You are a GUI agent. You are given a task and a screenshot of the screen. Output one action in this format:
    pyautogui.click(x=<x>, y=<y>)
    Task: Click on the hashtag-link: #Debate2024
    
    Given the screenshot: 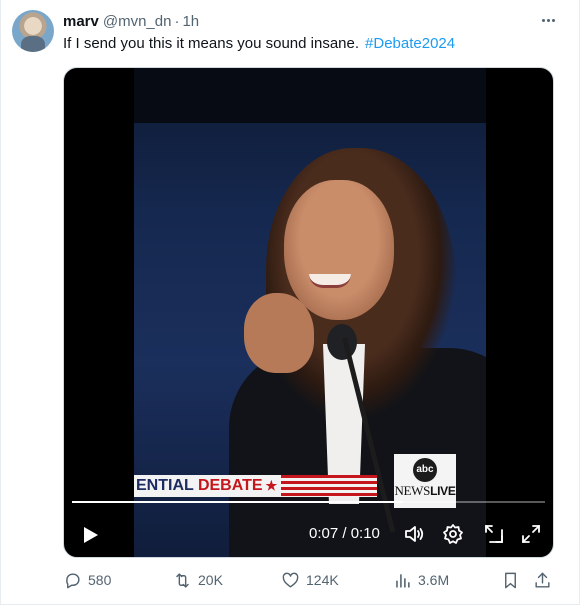 What is the action you would take?
    pyautogui.click(x=410, y=43)
    